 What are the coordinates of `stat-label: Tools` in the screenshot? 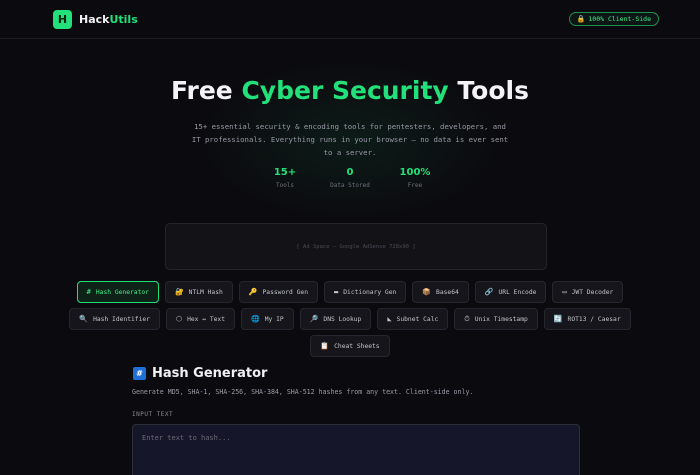 It's located at (285, 185).